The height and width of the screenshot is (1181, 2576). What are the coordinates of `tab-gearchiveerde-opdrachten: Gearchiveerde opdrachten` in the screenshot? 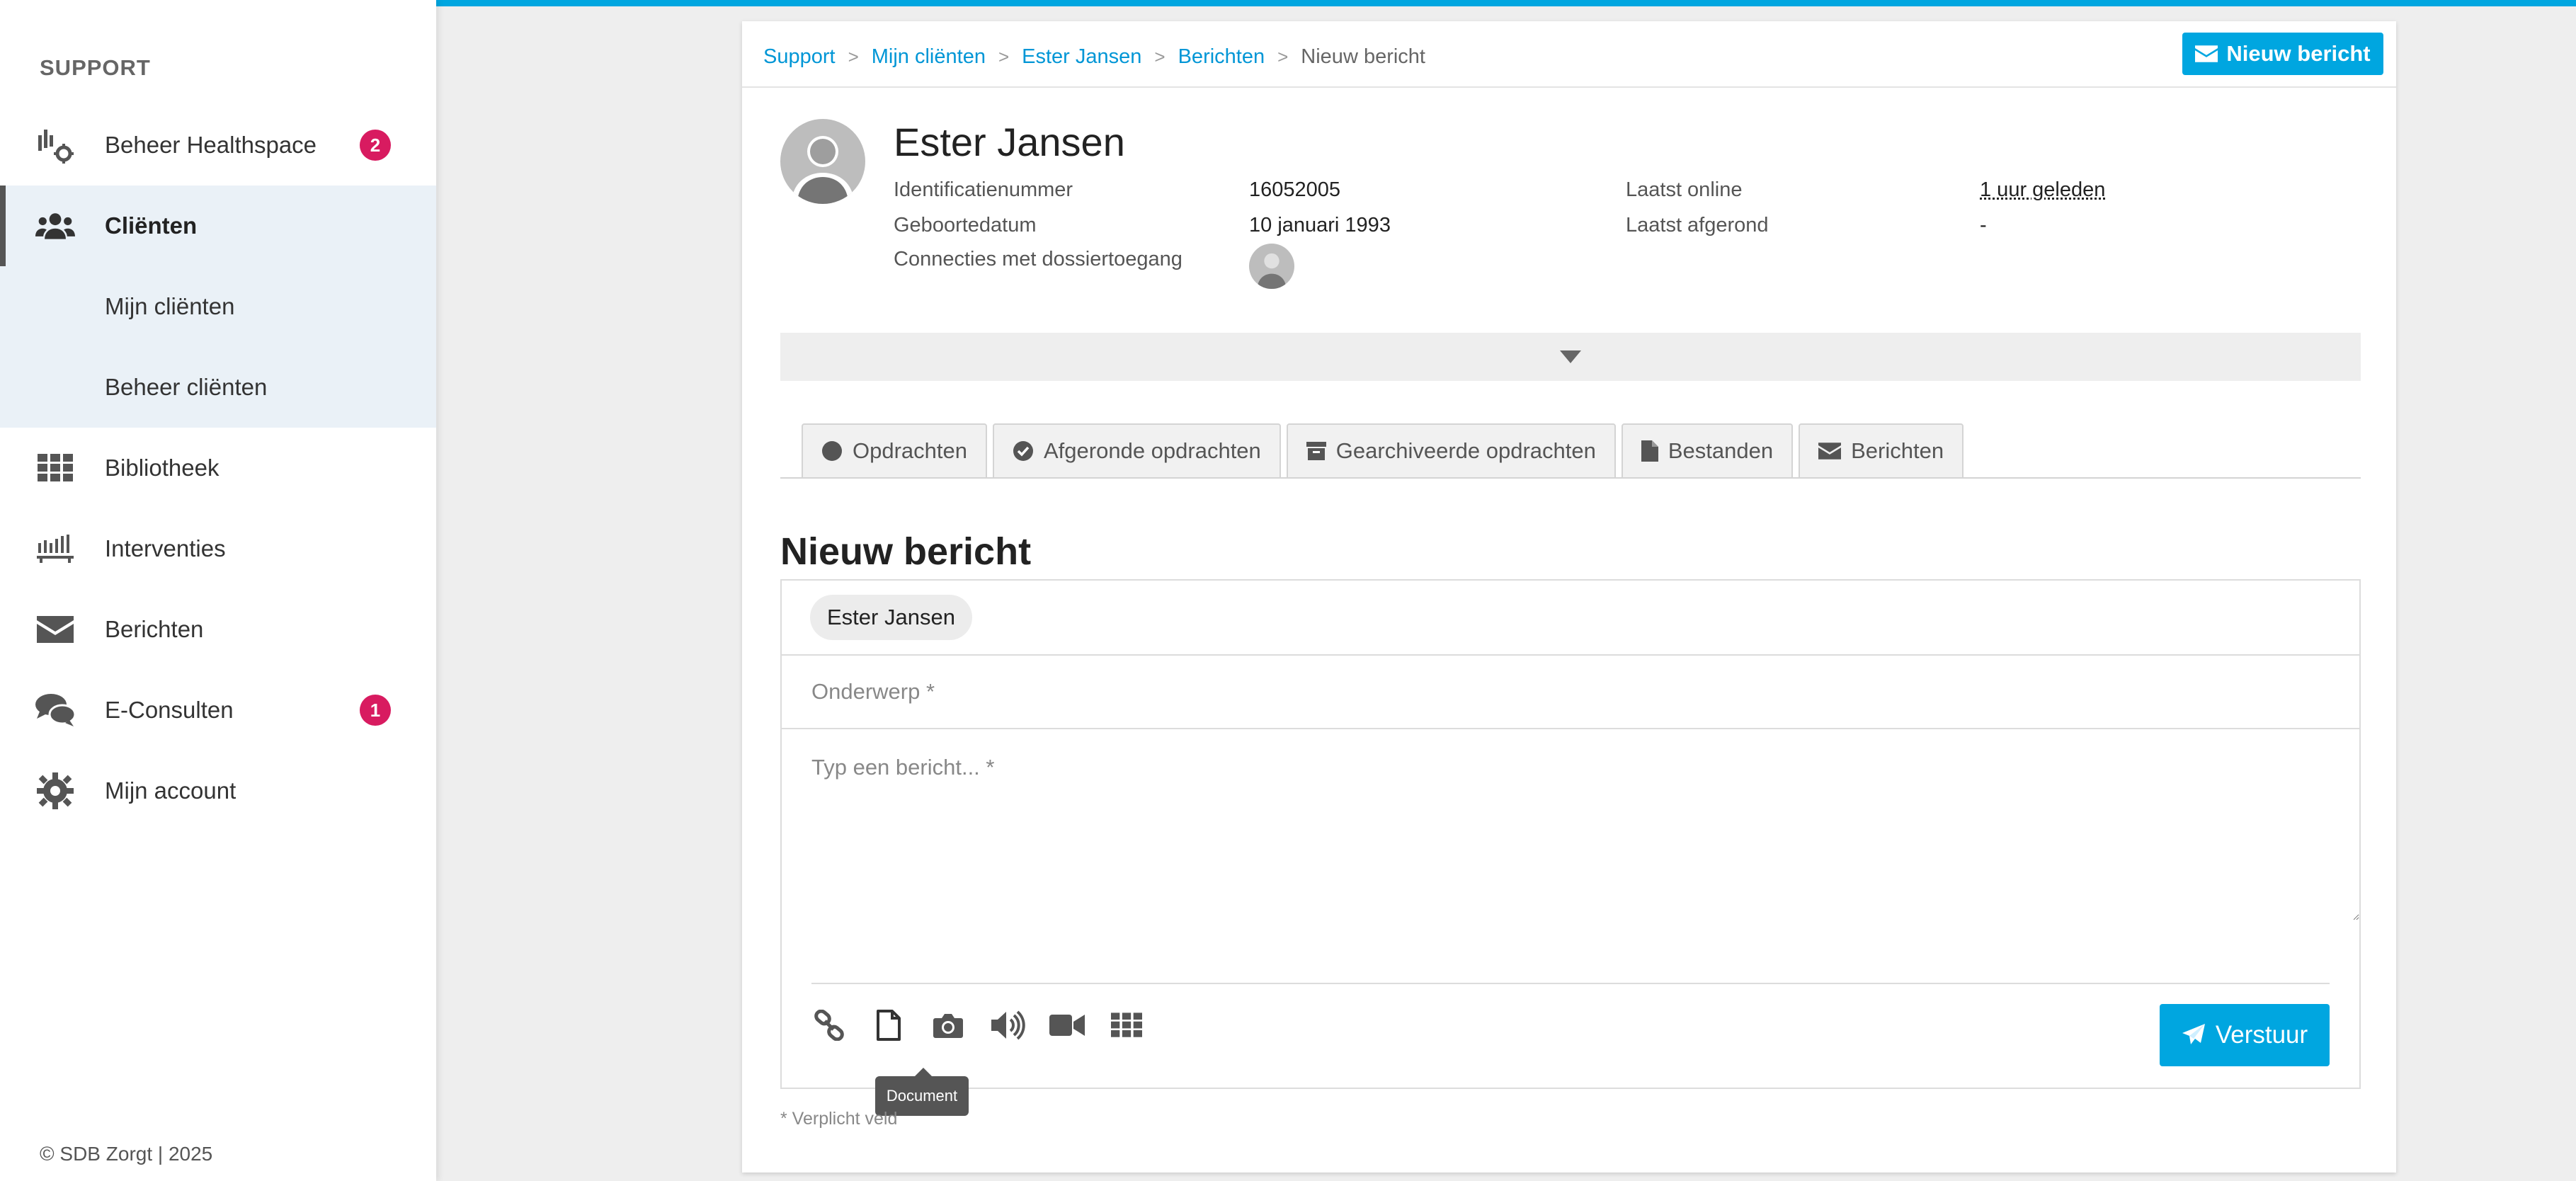 It's located at (1451, 451).